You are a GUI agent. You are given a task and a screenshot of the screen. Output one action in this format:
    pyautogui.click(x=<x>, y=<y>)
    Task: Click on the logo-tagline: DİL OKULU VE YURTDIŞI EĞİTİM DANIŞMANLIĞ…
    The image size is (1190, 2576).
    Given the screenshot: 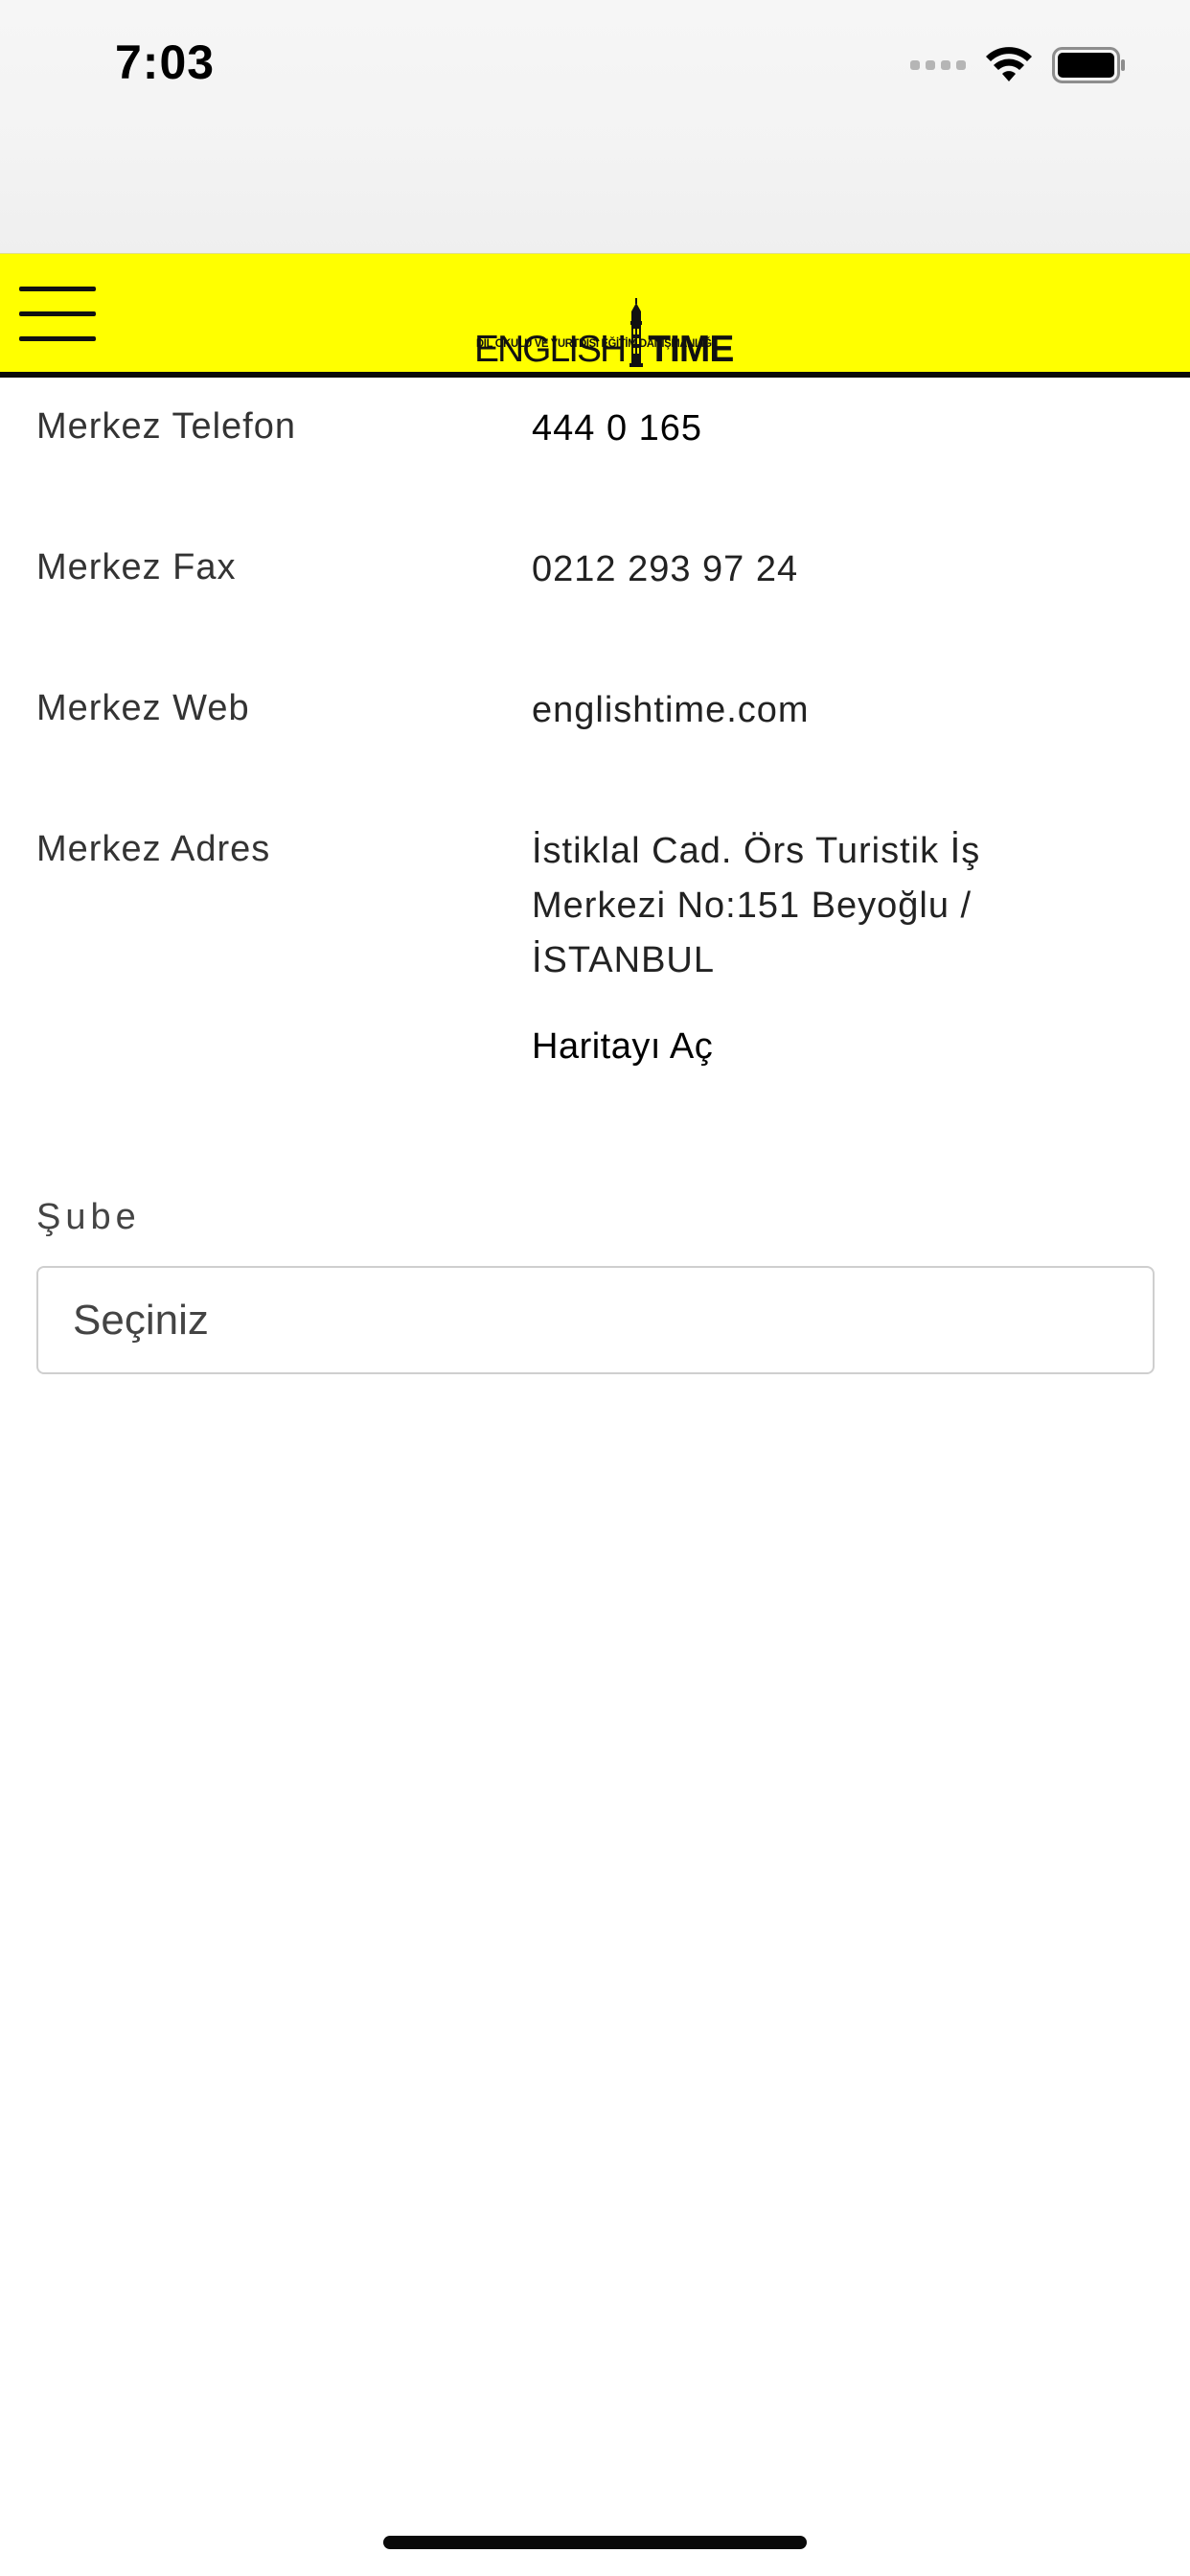 What is the action you would take?
    pyautogui.click(x=595, y=343)
    